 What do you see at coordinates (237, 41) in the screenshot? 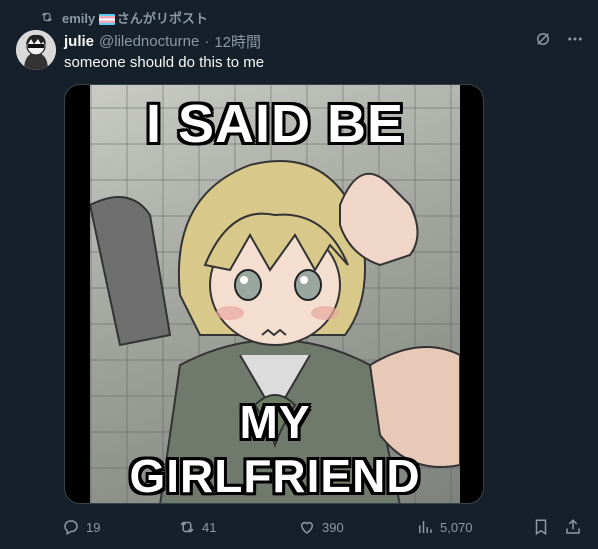
I see `timestamp: 12時間` at bounding box center [237, 41].